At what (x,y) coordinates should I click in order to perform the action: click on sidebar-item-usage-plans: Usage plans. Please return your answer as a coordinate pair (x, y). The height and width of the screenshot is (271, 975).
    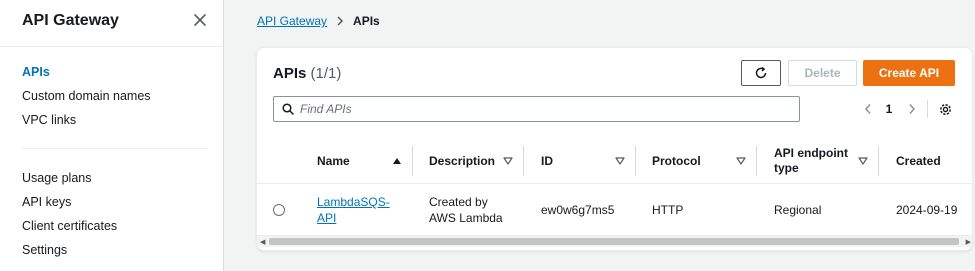
    Looking at the image, I should click on (57, 178).